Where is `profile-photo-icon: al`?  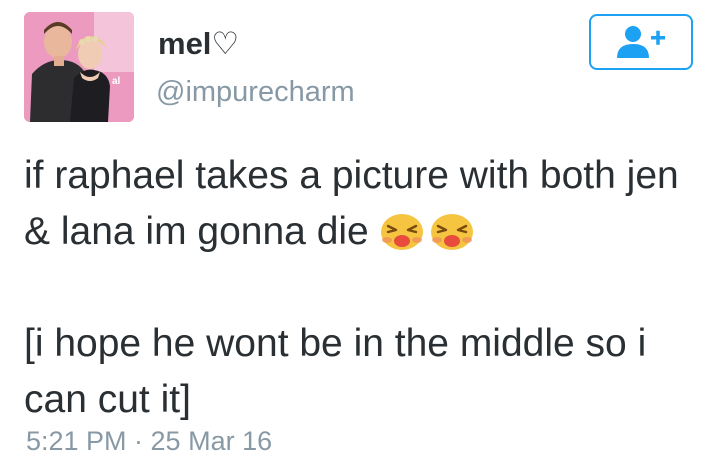 profile-photo-icon: al is located at coordinates (79, 67).